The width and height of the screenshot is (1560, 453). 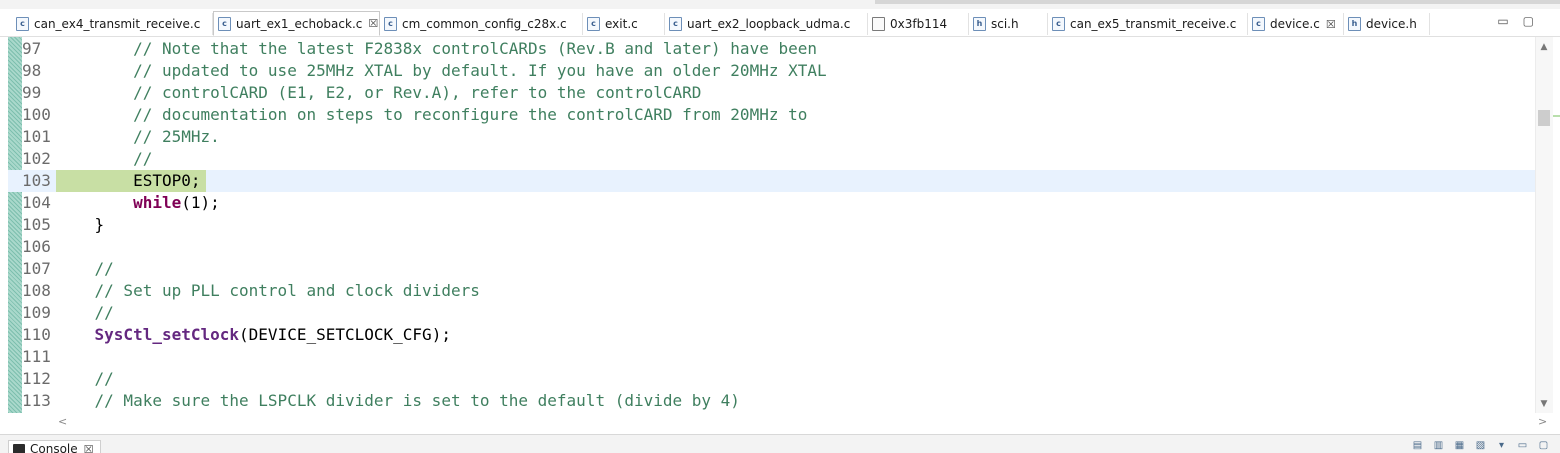 What do you see at coordinates (1153, 24) in the screenshot?
I see `tab-label: can_ex5_transmit_receive.c` at bounding box center [1153, 24].